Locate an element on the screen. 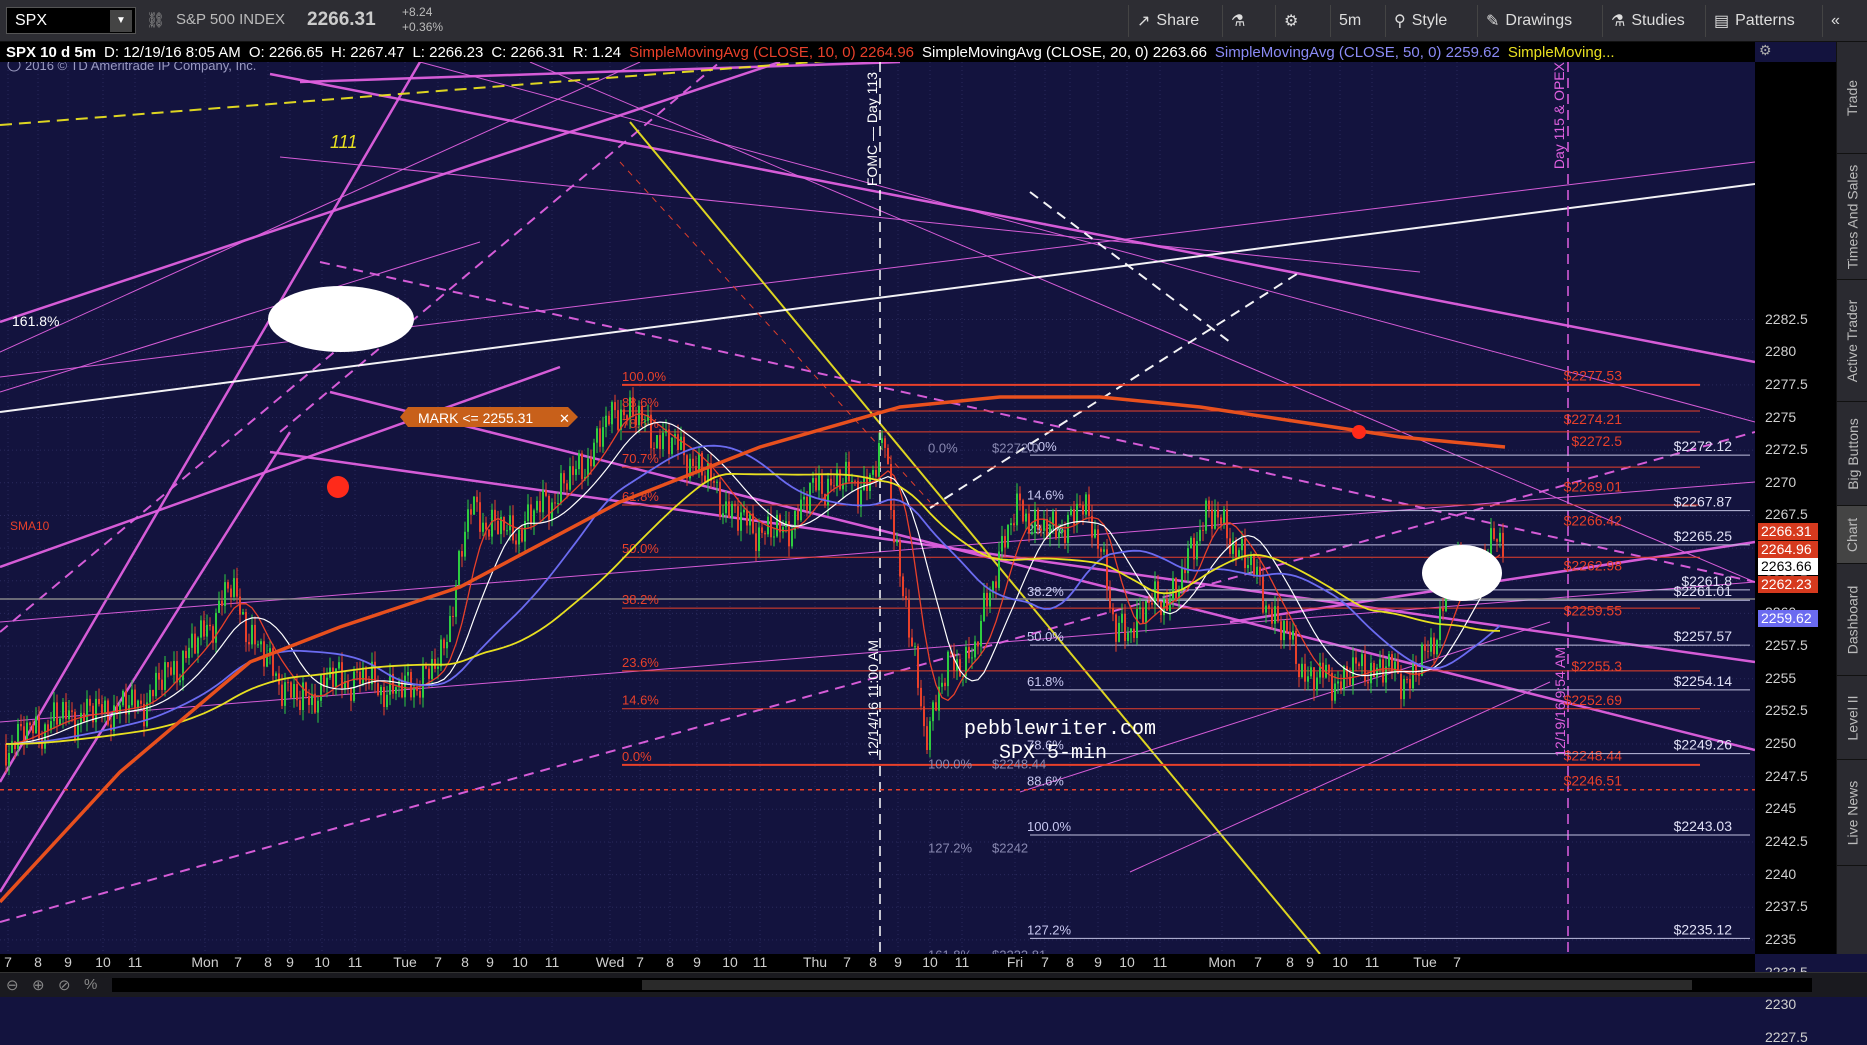 Image resolution: width=1867 pixels, height=1045 pixels. symbol-selector: SPX ▼ is located at coordinates (71, 20).